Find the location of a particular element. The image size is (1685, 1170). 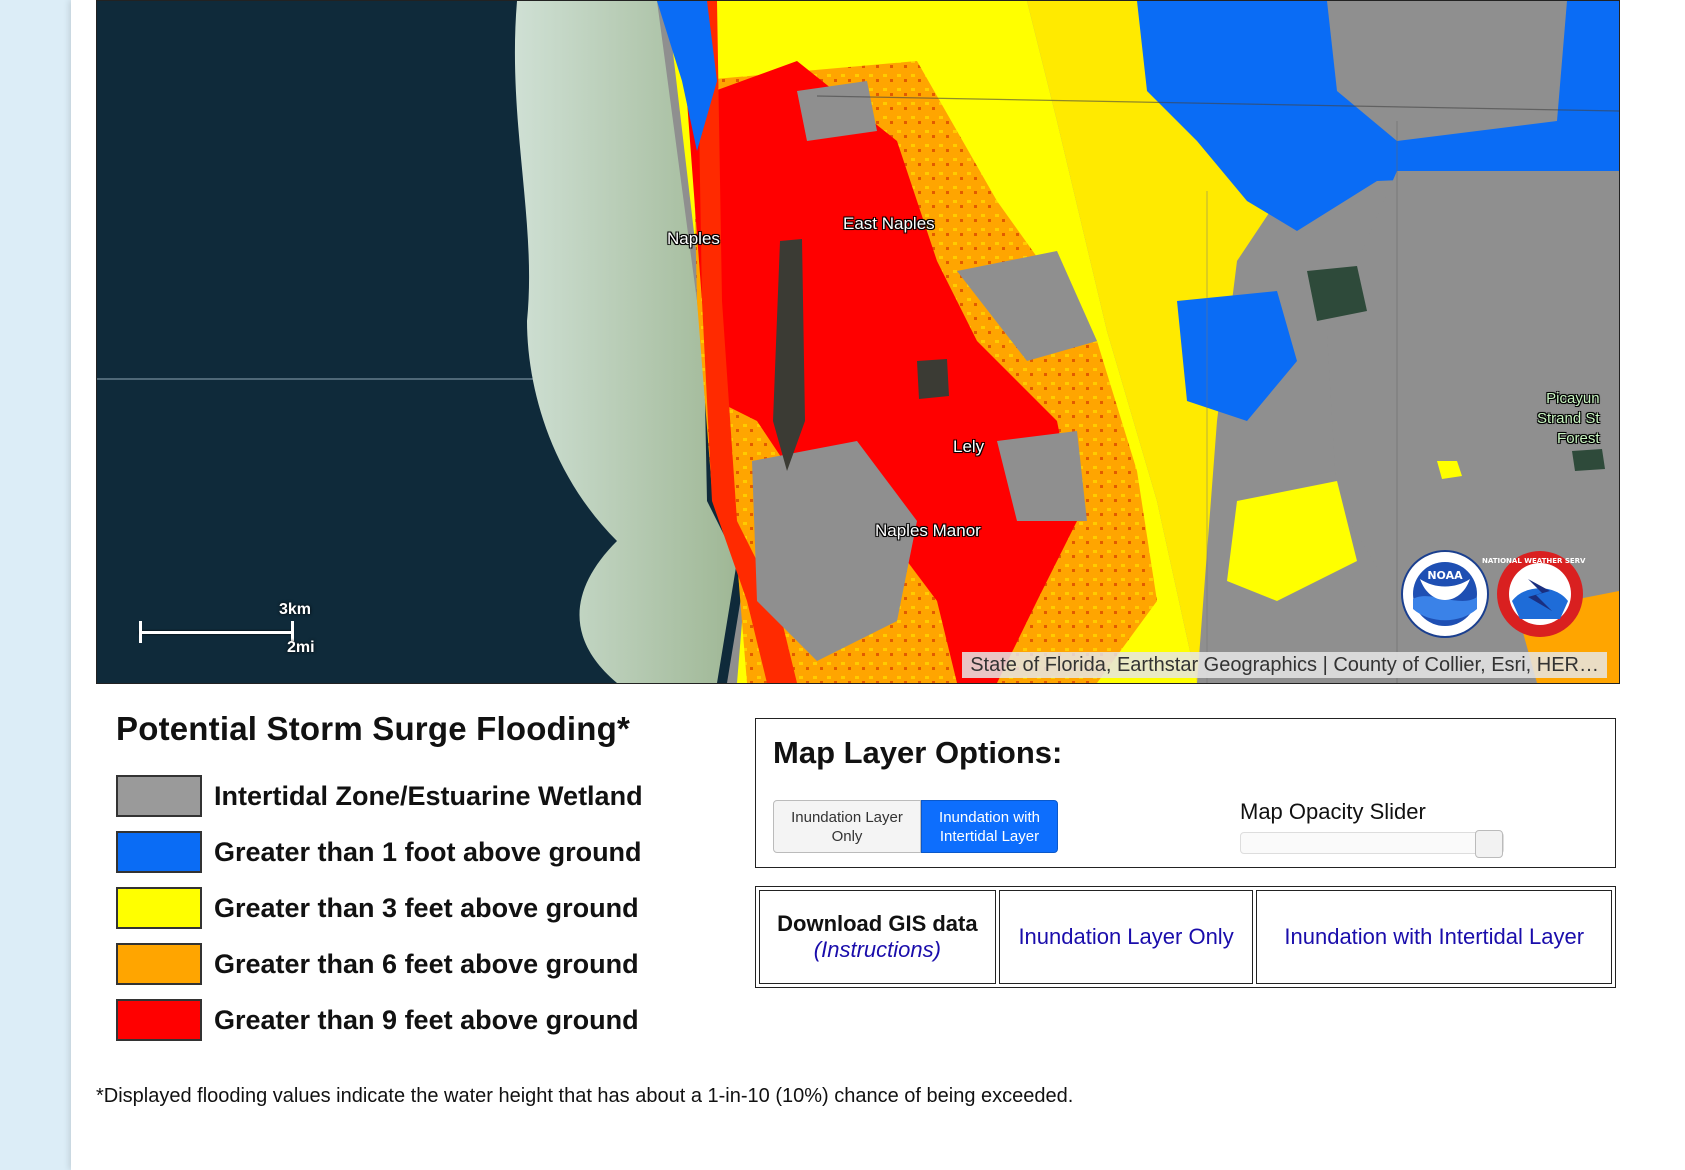

download-inundation-only-cell: Inundation Layer Only is located at coordinates (1126, 937).